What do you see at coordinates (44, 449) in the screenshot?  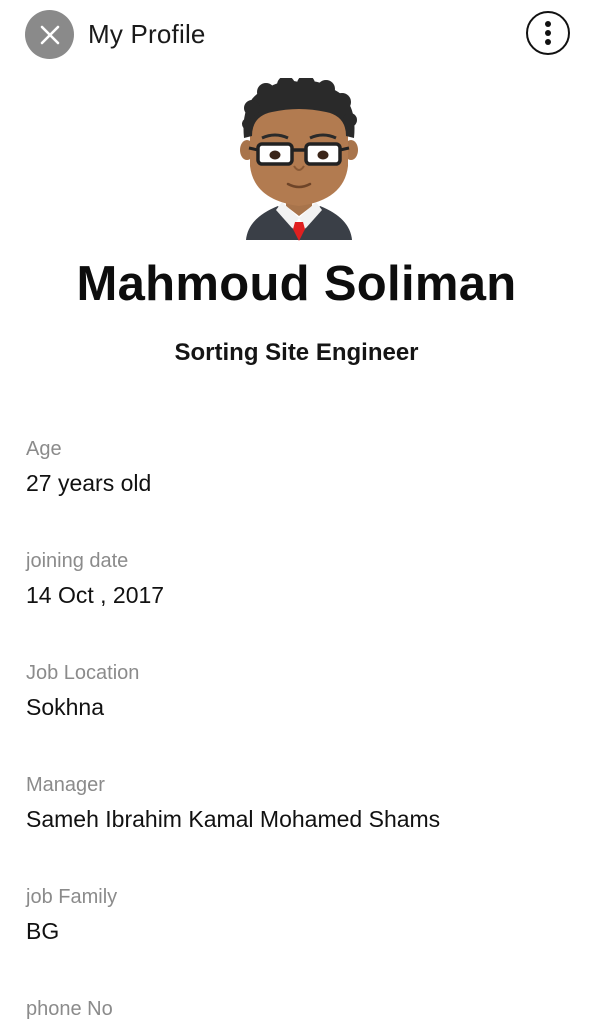 I see `field-label: Age` at bounding box center [44, 449].